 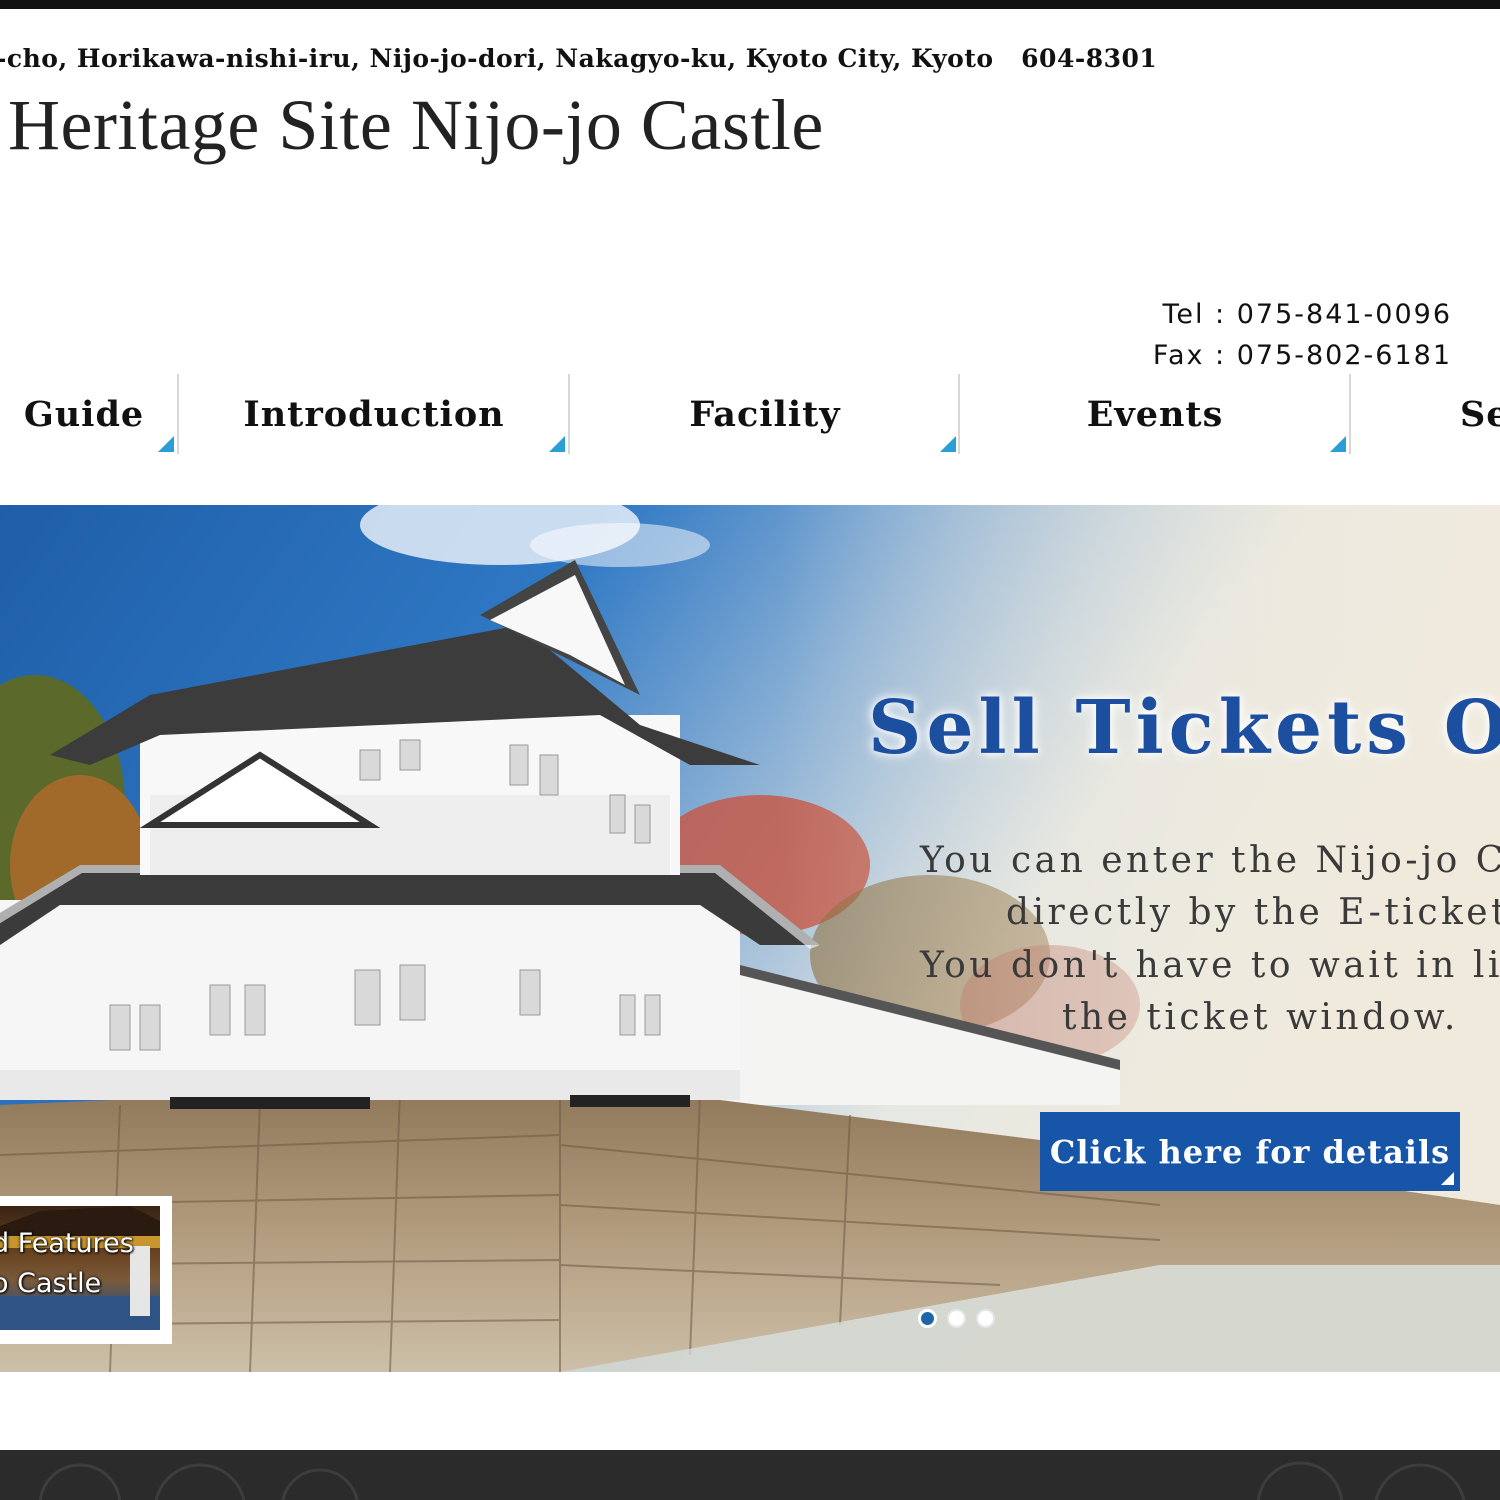 I want to click on nav-item-guide: Guide, so click(x=89, y=414).